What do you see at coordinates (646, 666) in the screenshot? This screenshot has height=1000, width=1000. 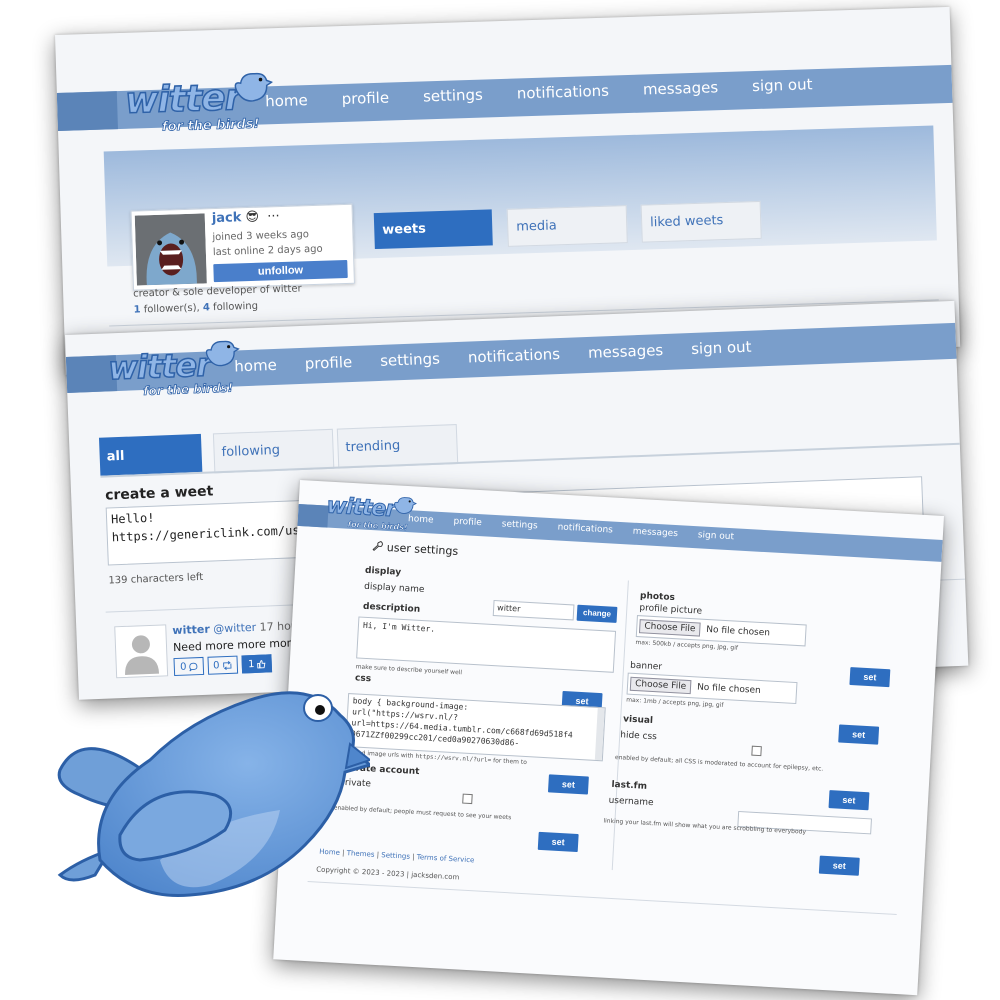 I see `banner-label: banner` at bounding box center [646, 666].